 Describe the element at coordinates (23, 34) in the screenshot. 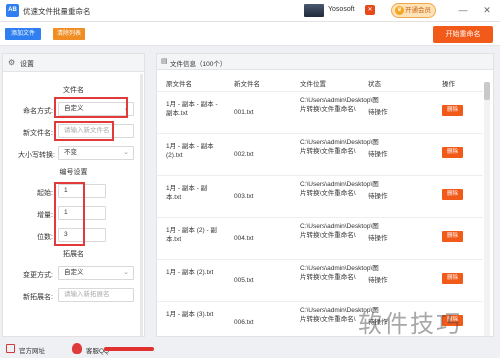

I see `add-file-button: 添加文件` at that location.